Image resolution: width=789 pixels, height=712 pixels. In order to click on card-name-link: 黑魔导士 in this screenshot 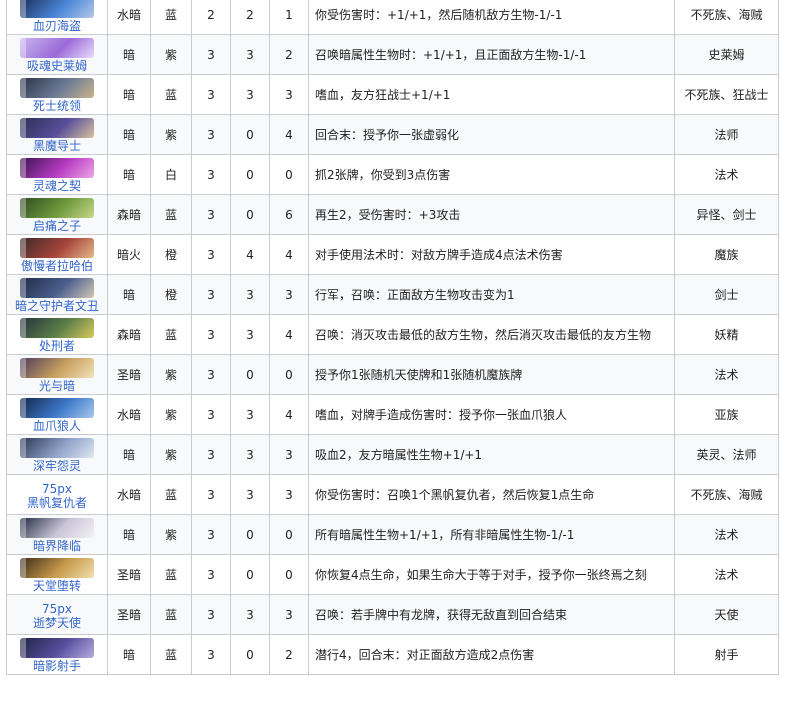, I will do `click(57, 146)`.